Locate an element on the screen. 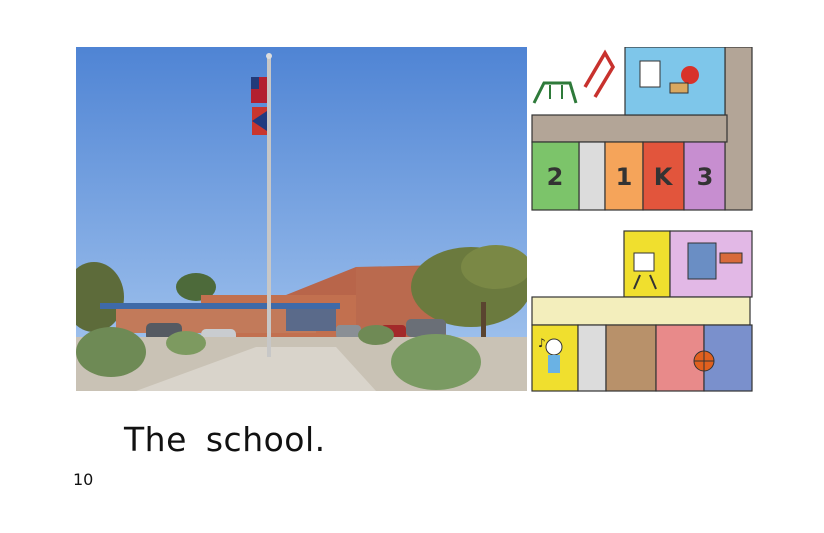 The image size is (824, 533). page-number: 10 is located at coordinates (83, 479).